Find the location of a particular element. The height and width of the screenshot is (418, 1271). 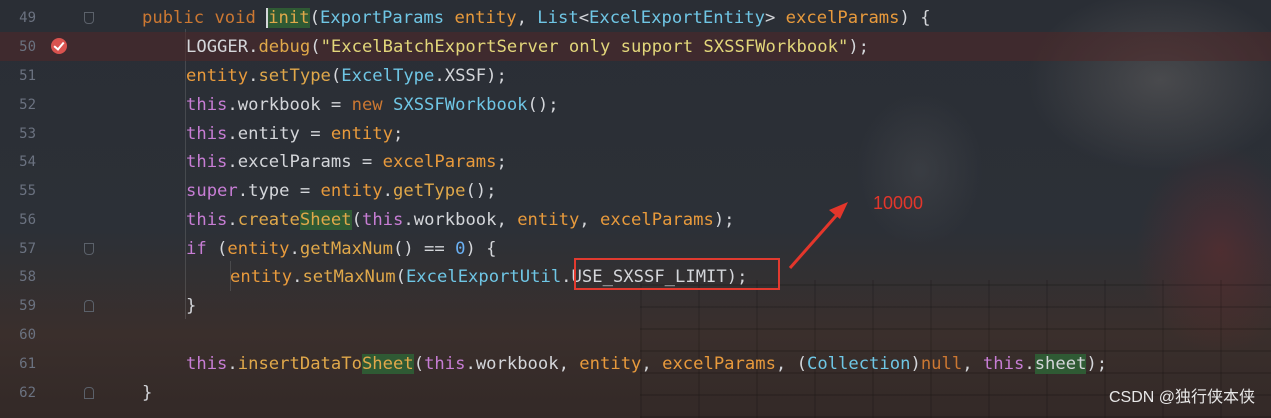

code-line-54: 54 this.excelParams = excelParams; is located at coordinates (635, 161).